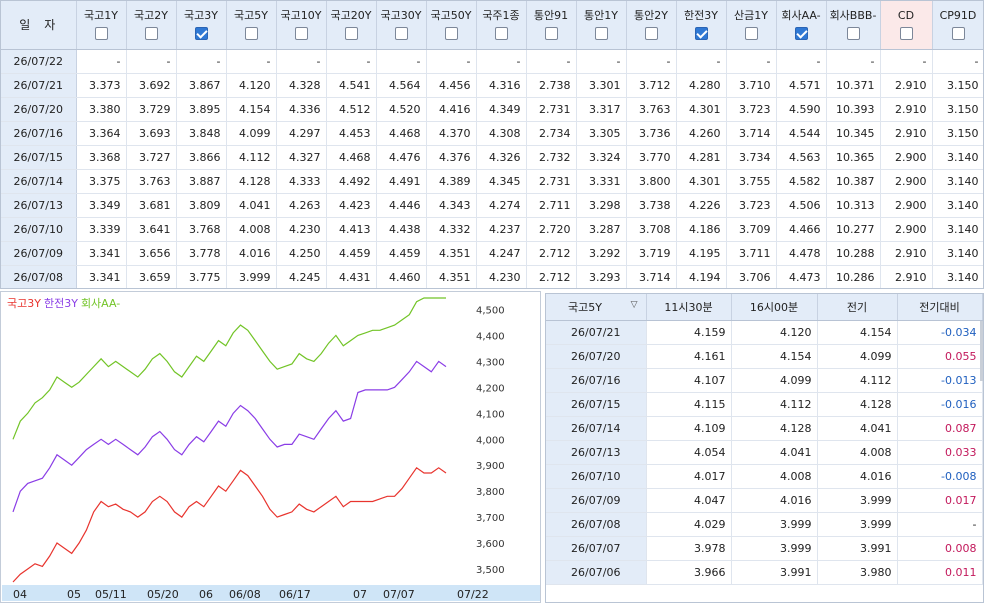  Describe the element at coordinates (39, 109) in the screenshot. I see `row-date: 26/07/20` at that location.